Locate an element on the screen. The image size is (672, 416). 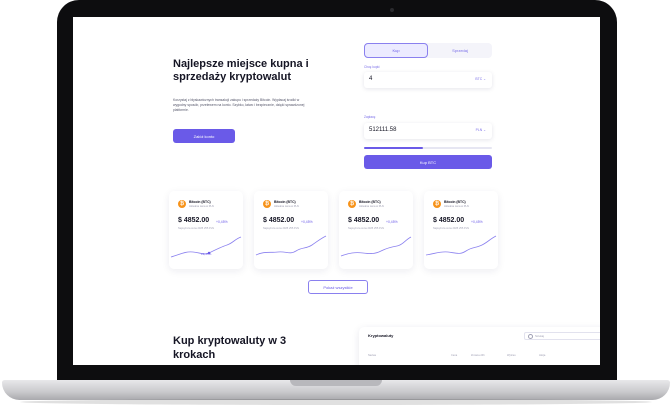
search-input: Szukaj is located at coordinates (562, 336).